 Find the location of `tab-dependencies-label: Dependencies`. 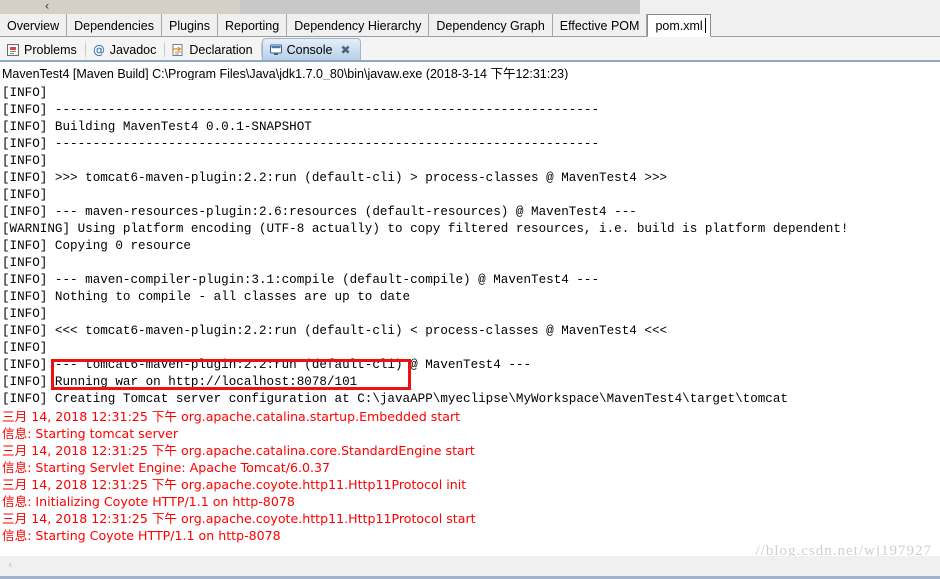

tab-dependencies-label: Dependencies is located at coordinates (114, 25).